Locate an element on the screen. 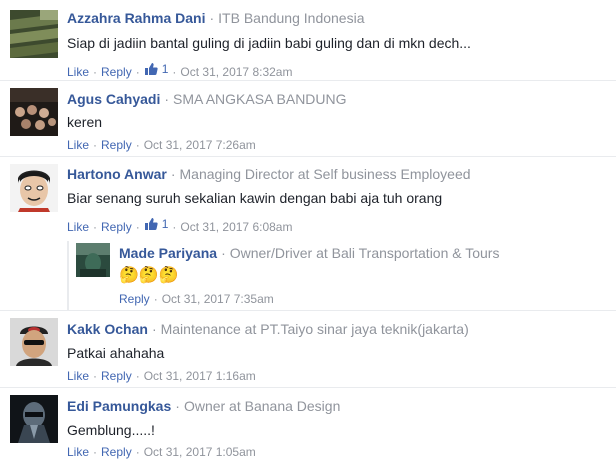 This screenshot has height=465, width=616. comment-timestamp: Oct 31, 2017 8:32am is located at coordinates (236, 72).